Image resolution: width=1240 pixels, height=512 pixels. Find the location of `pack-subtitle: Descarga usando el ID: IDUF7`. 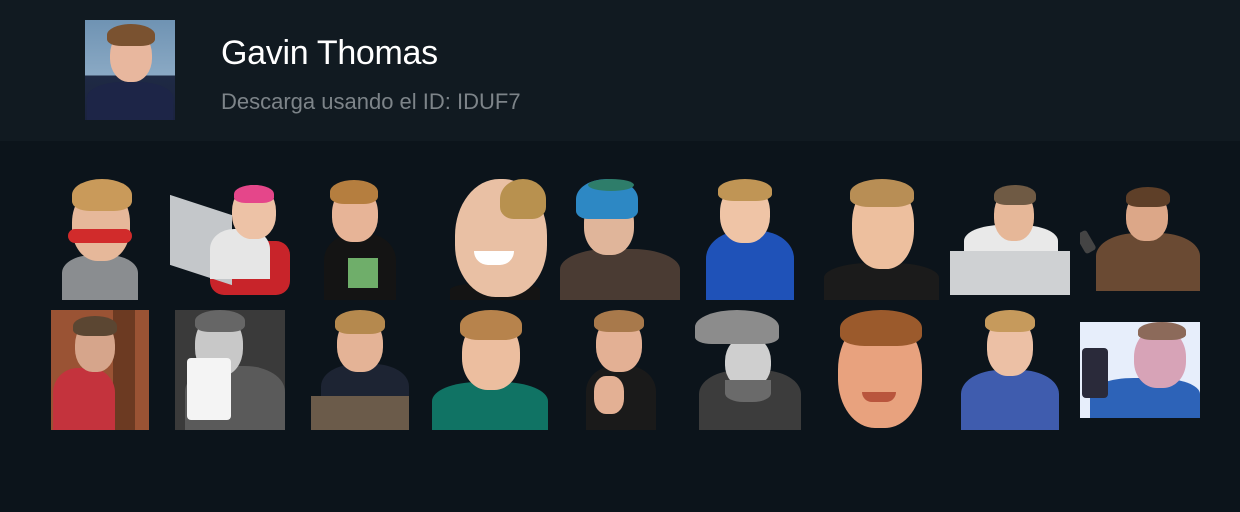

pack-subtitle: Descarga usando el ID: IDUF7 is located at coordinates (371, 101).